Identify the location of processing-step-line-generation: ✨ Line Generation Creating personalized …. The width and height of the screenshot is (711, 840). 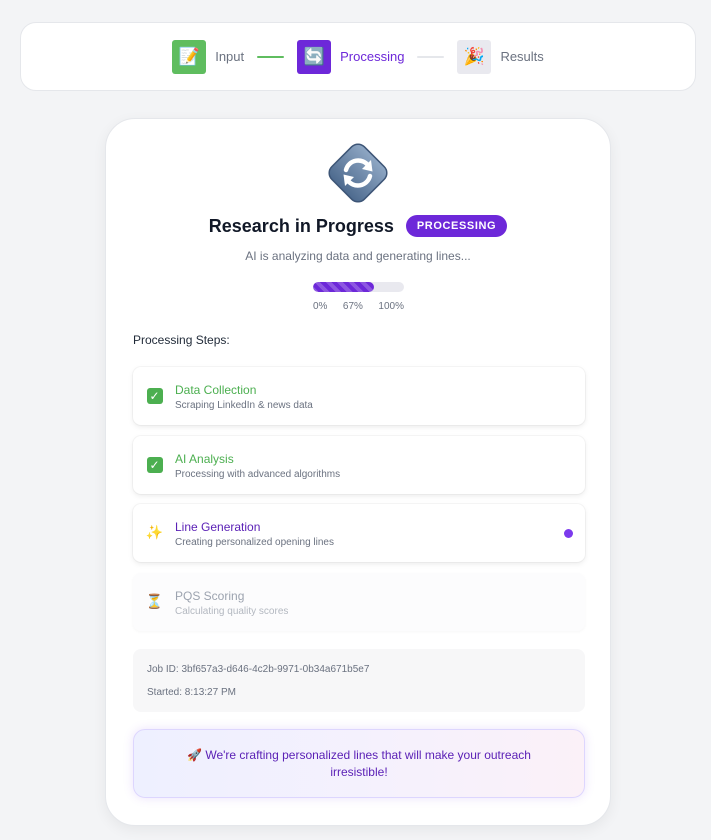
(359, 533).